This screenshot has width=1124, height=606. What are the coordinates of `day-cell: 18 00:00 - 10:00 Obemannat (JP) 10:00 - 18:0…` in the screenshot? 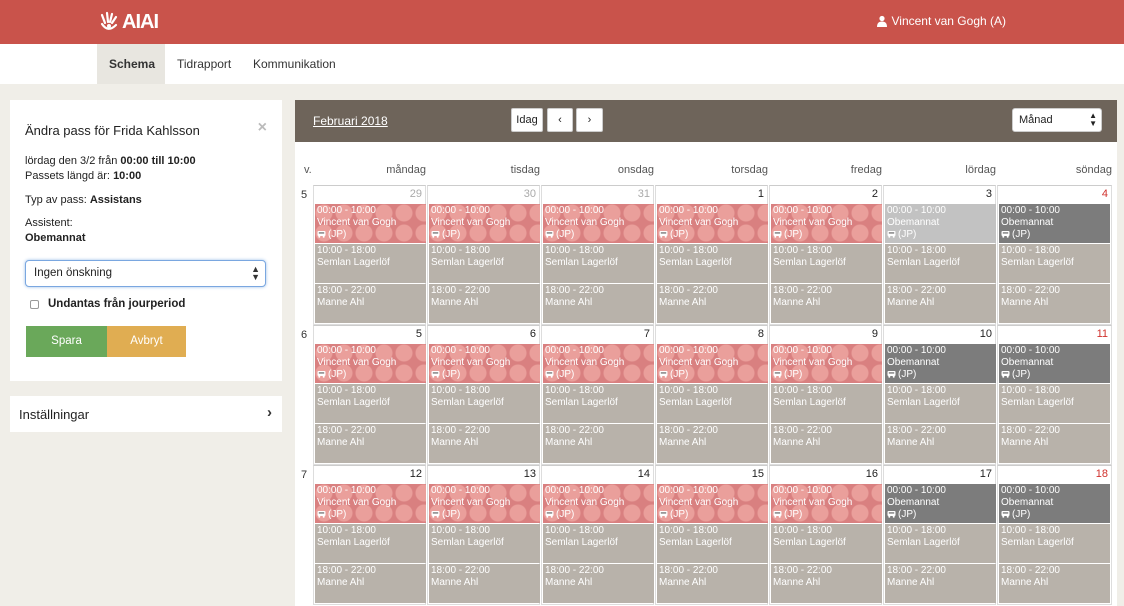 It's located at (1054, 535).